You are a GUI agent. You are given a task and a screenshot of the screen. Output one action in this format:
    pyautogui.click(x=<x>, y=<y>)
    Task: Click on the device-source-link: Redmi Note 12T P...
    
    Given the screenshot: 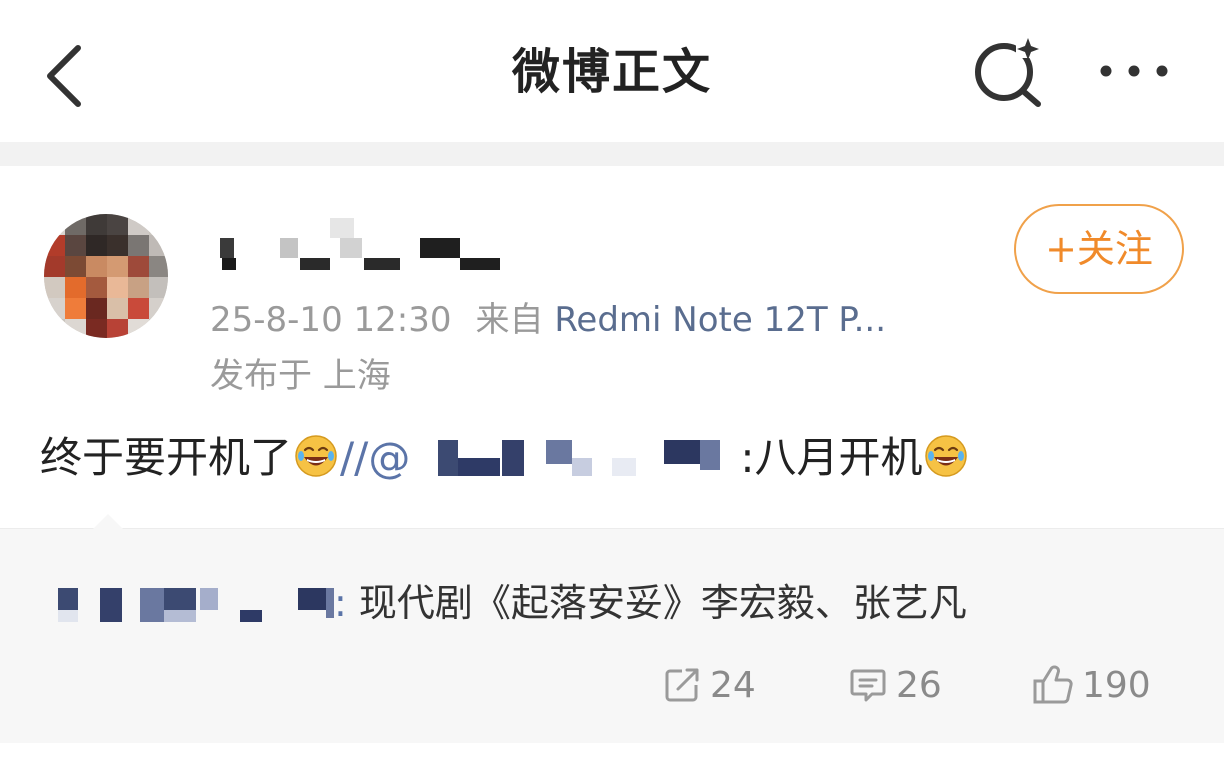 What is the action you would take?
    pyautogui.click(x=720, y=320)
    